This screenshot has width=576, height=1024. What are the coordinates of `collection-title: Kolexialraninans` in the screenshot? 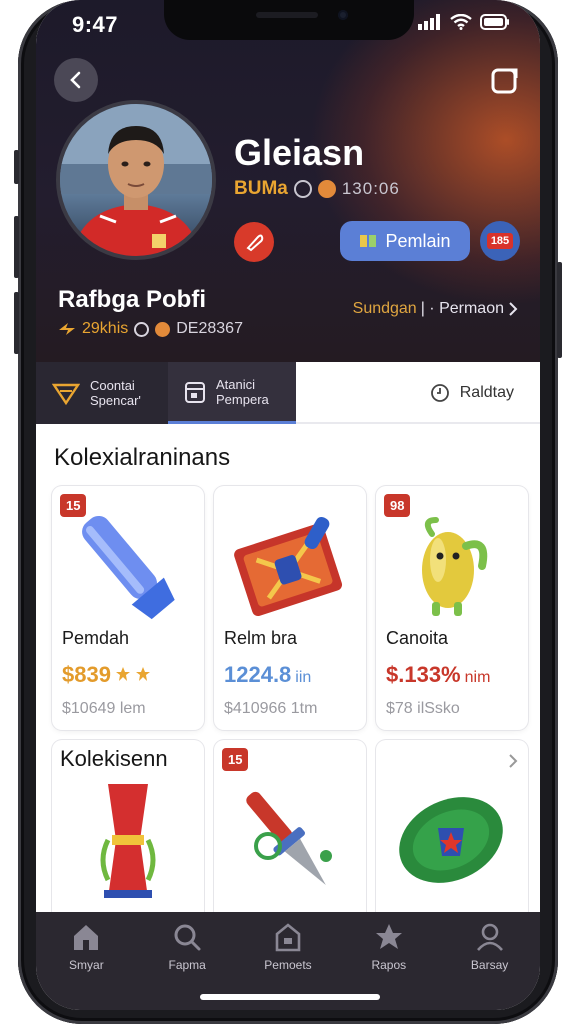 It's located at (142, 457).